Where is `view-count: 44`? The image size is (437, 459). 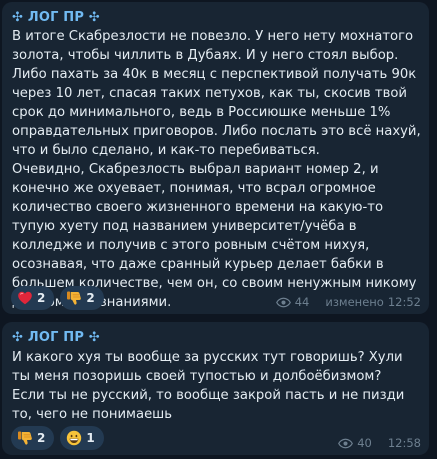 view-count: 44 is located at coordinates (302, 302).